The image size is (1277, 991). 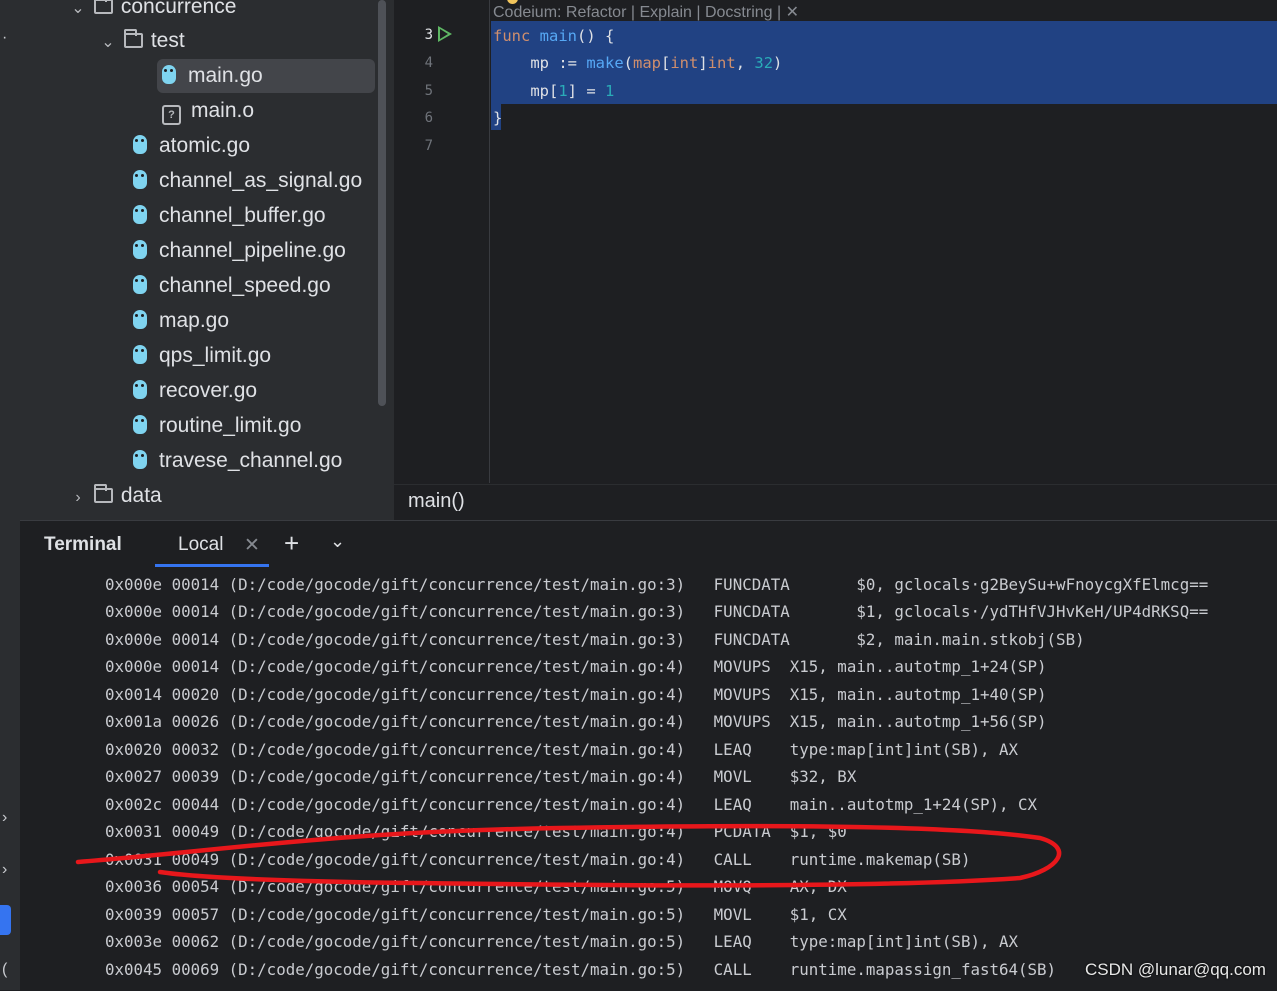 I want to click on code-token: map, so click(x=647, y=63).